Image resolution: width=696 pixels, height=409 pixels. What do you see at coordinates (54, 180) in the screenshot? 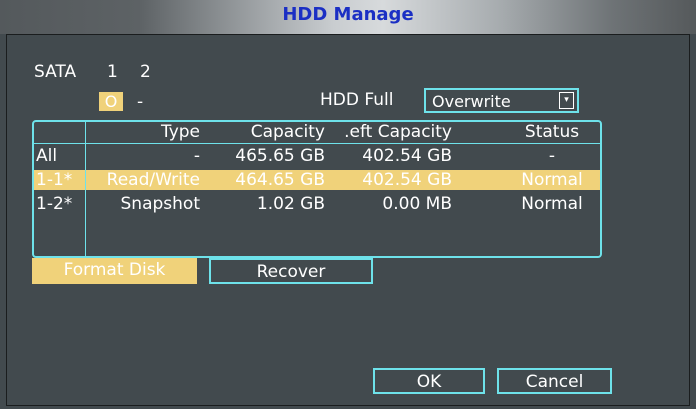
I see `row-id: 1-1*` at bounding box center [54, 180].